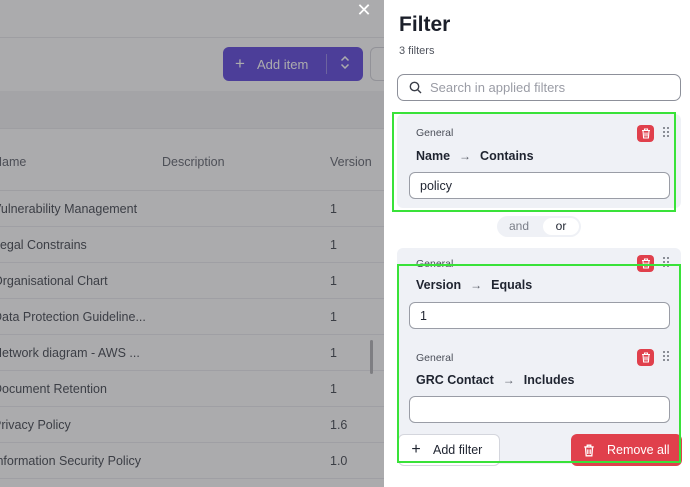 The width and height of the screenshot is (690, 487). Describe the element at coordinates (475, 156) in the screenshot. I see `filter-rule: Name → Contains` at that location.